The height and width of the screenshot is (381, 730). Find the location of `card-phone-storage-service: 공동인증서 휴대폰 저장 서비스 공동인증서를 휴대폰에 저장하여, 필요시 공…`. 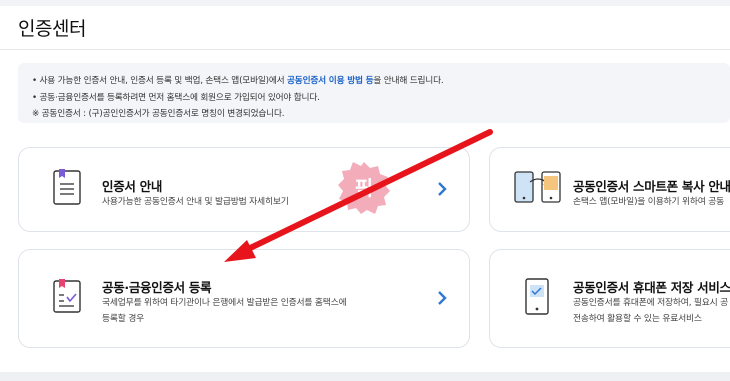

card-phone-storage-service: 공동인증서 휴대폰 저장 서비스 공동인증서를 휴대폰에 저장하여, 필요시 공… is located at coordinates (609, 298).